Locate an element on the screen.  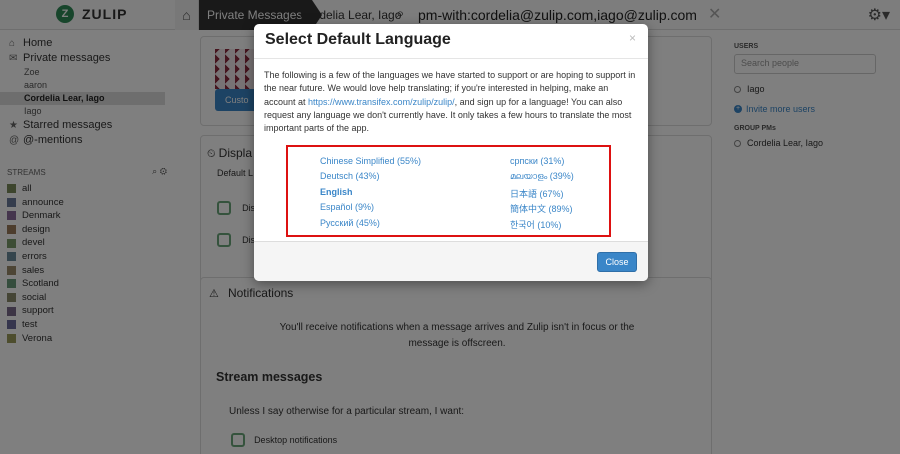
language-option: Deutsch (43%) is located at coordinates (350, 176).